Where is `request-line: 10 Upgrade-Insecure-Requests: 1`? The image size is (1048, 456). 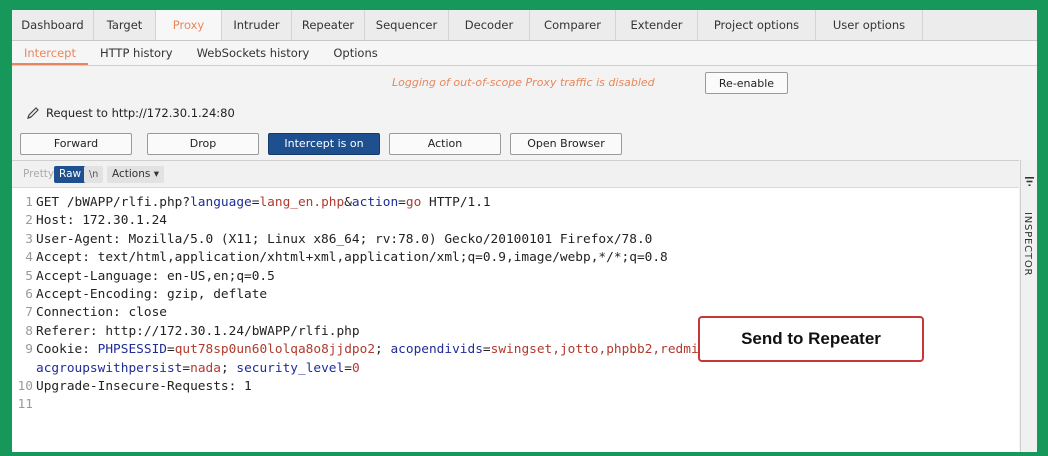 request-line: 10 Upgrade-Insecure-Requests: 1 is located at coordinates (515, 387).